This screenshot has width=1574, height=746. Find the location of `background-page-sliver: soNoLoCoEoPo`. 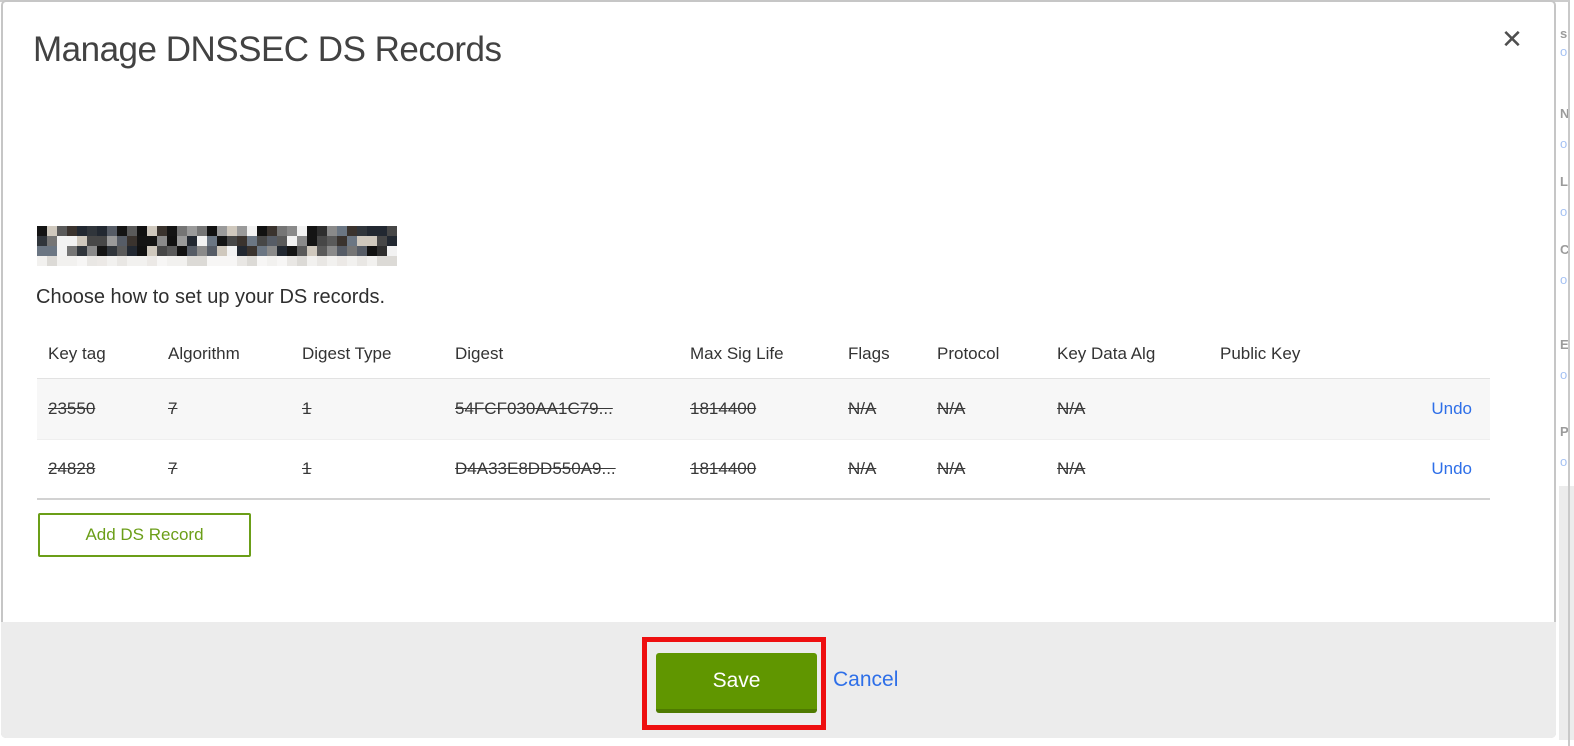

background-page-sliver: soNoLoCoEoPo is located at coordinates (1566, 373).